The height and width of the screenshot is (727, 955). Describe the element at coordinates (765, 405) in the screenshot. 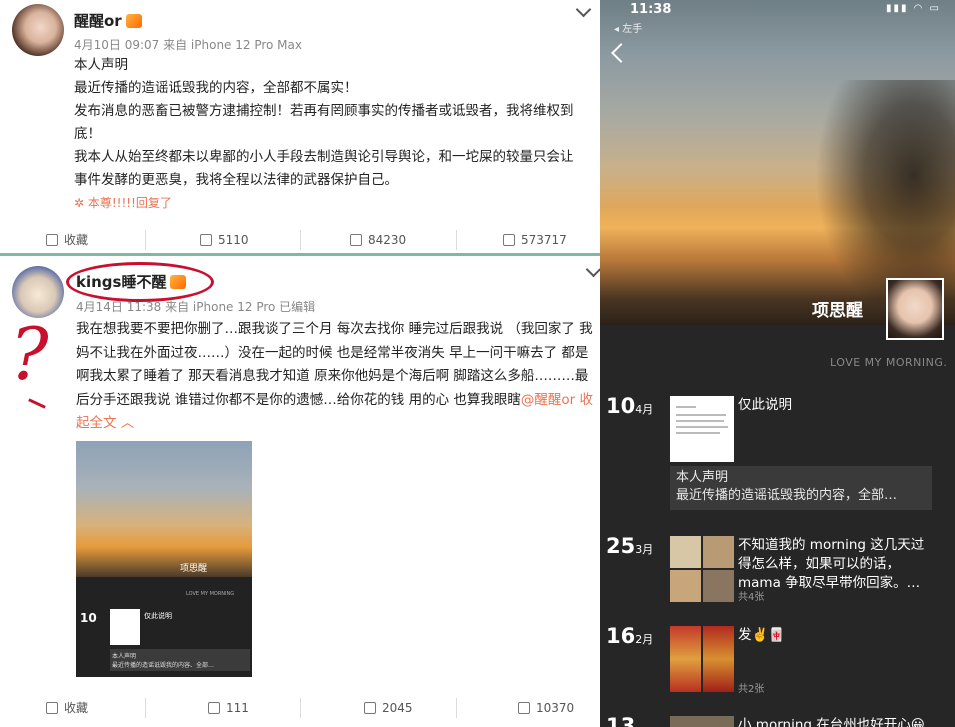

I see `entry-title: 仅此说明` at that location.